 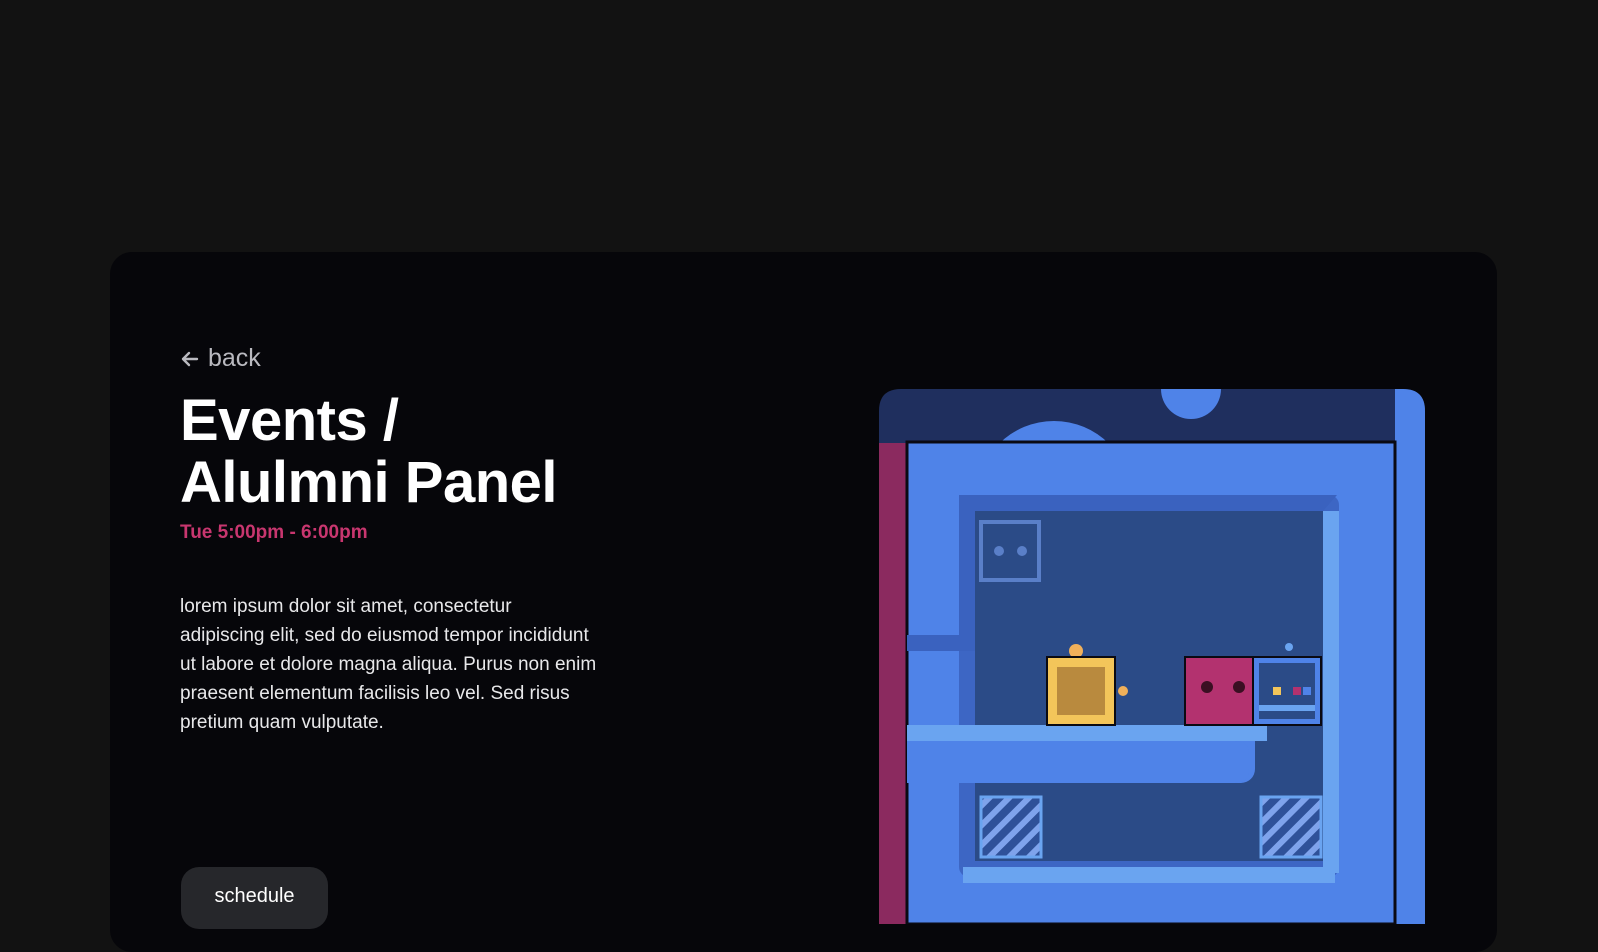 I want to click on back-label: back, so click(x=234, y=358).